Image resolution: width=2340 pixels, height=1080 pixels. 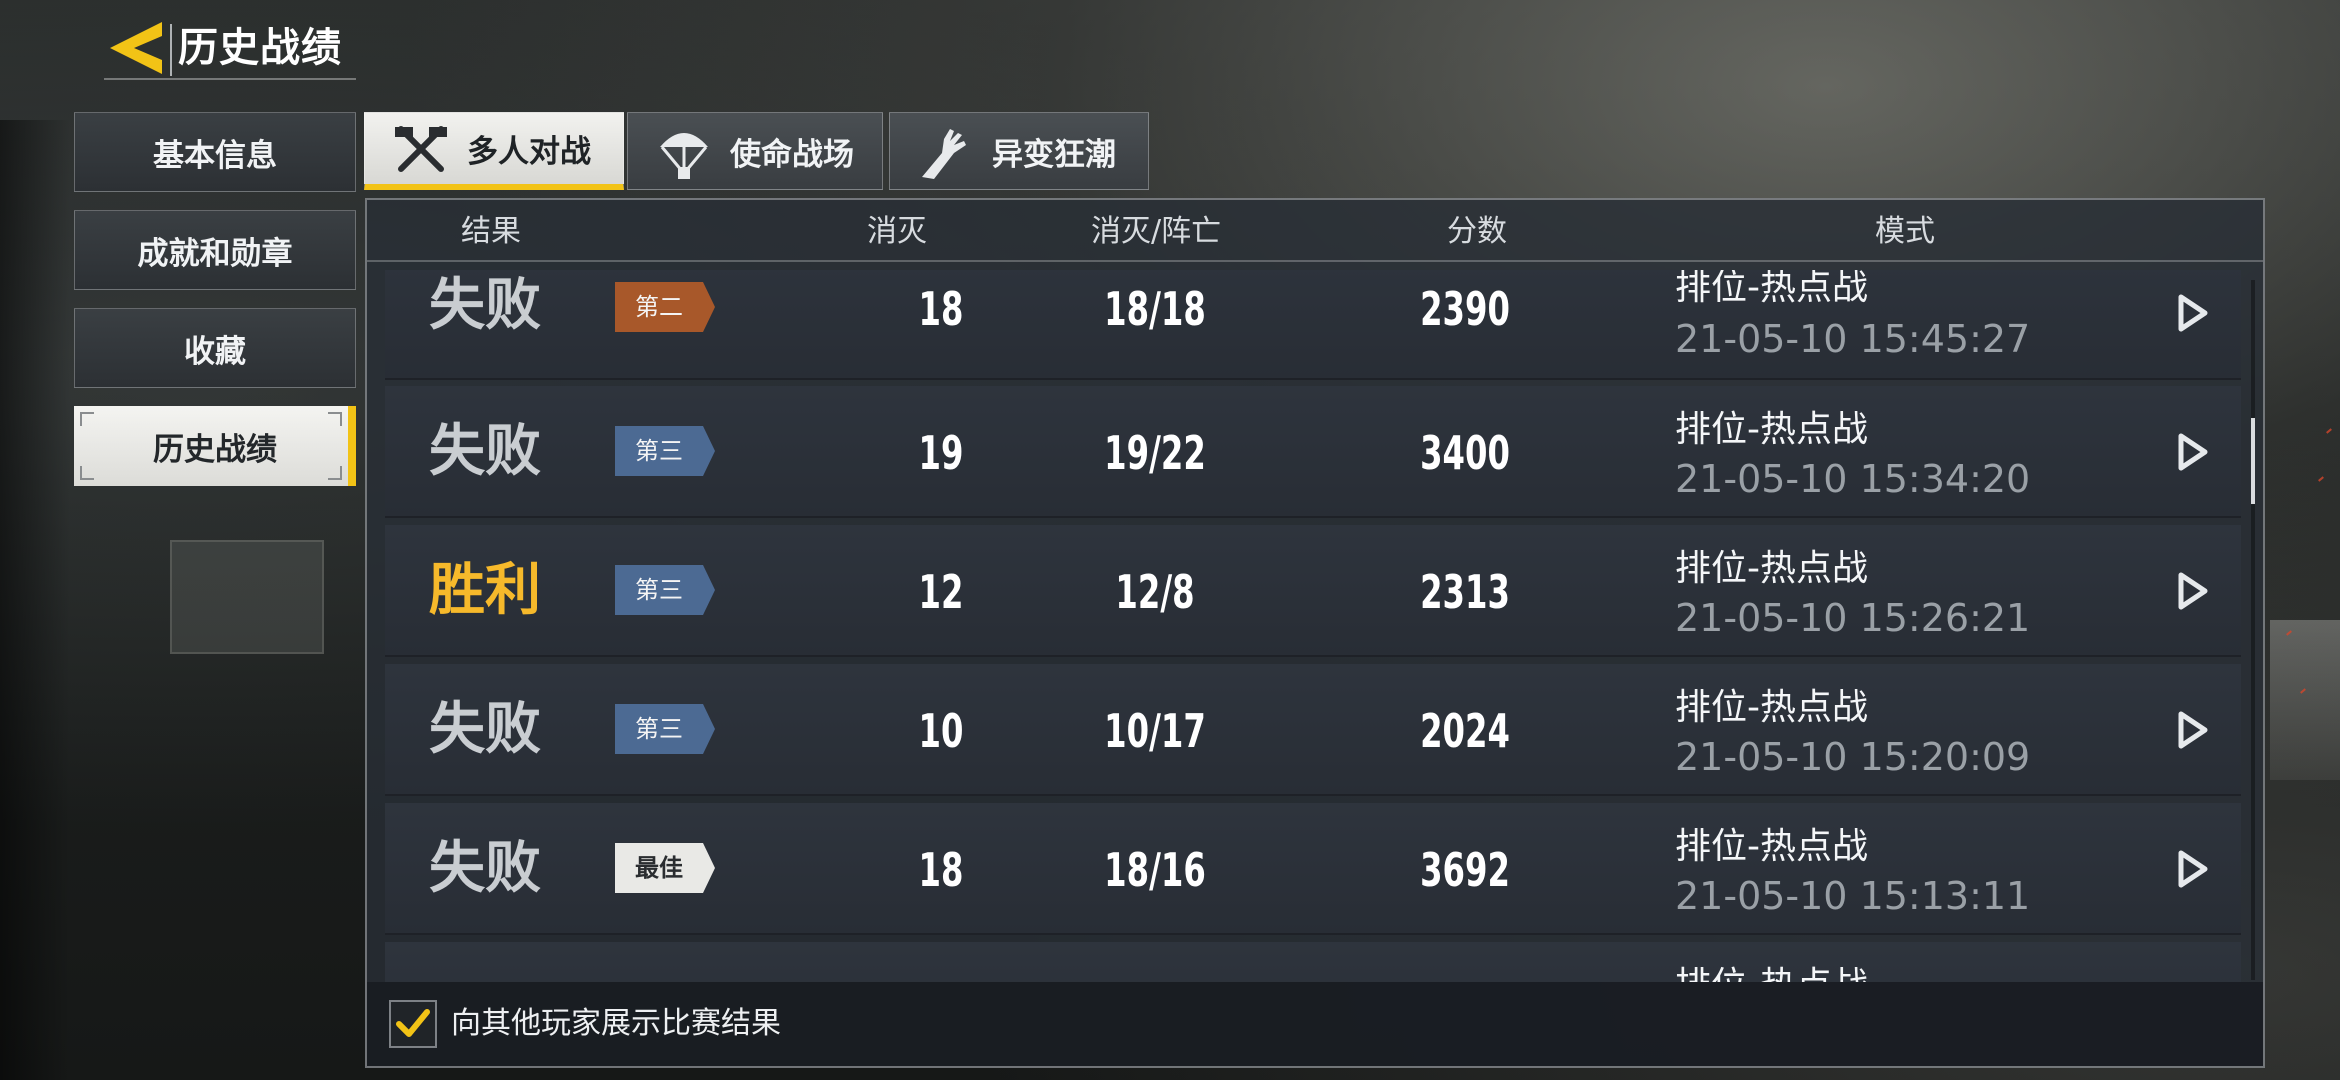 I want to click on kd-value: 18/16, so click(x=1155, y=870).